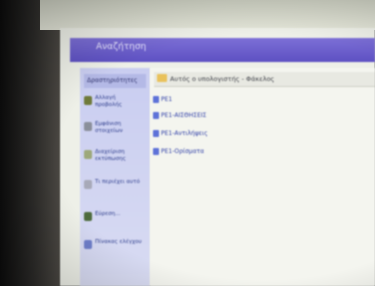 The height and width of the screenshot is (286, 375). What do you see at coordinates (222, 50) in the screenshot?
I see `window-titlebar: Αναζήτηση` at bounding box center [222, 50].